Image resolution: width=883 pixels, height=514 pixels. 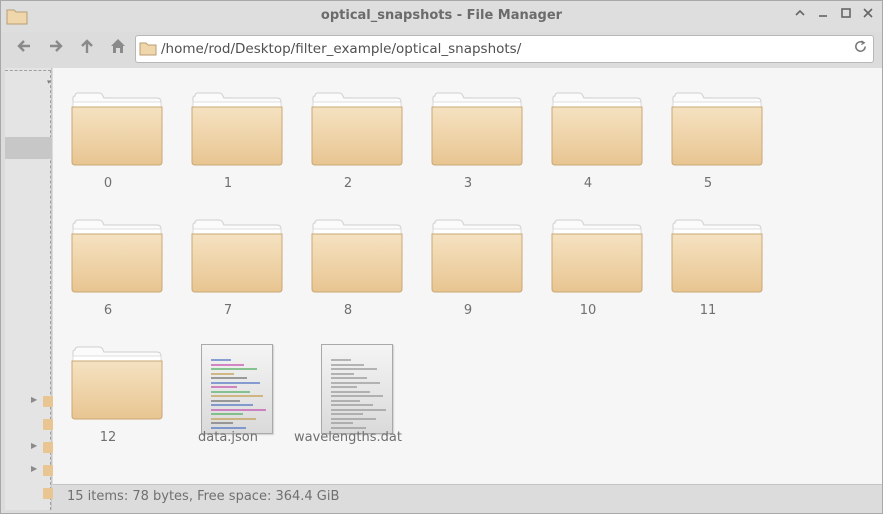 I want to click on close-button, so click(x=868, y=16).